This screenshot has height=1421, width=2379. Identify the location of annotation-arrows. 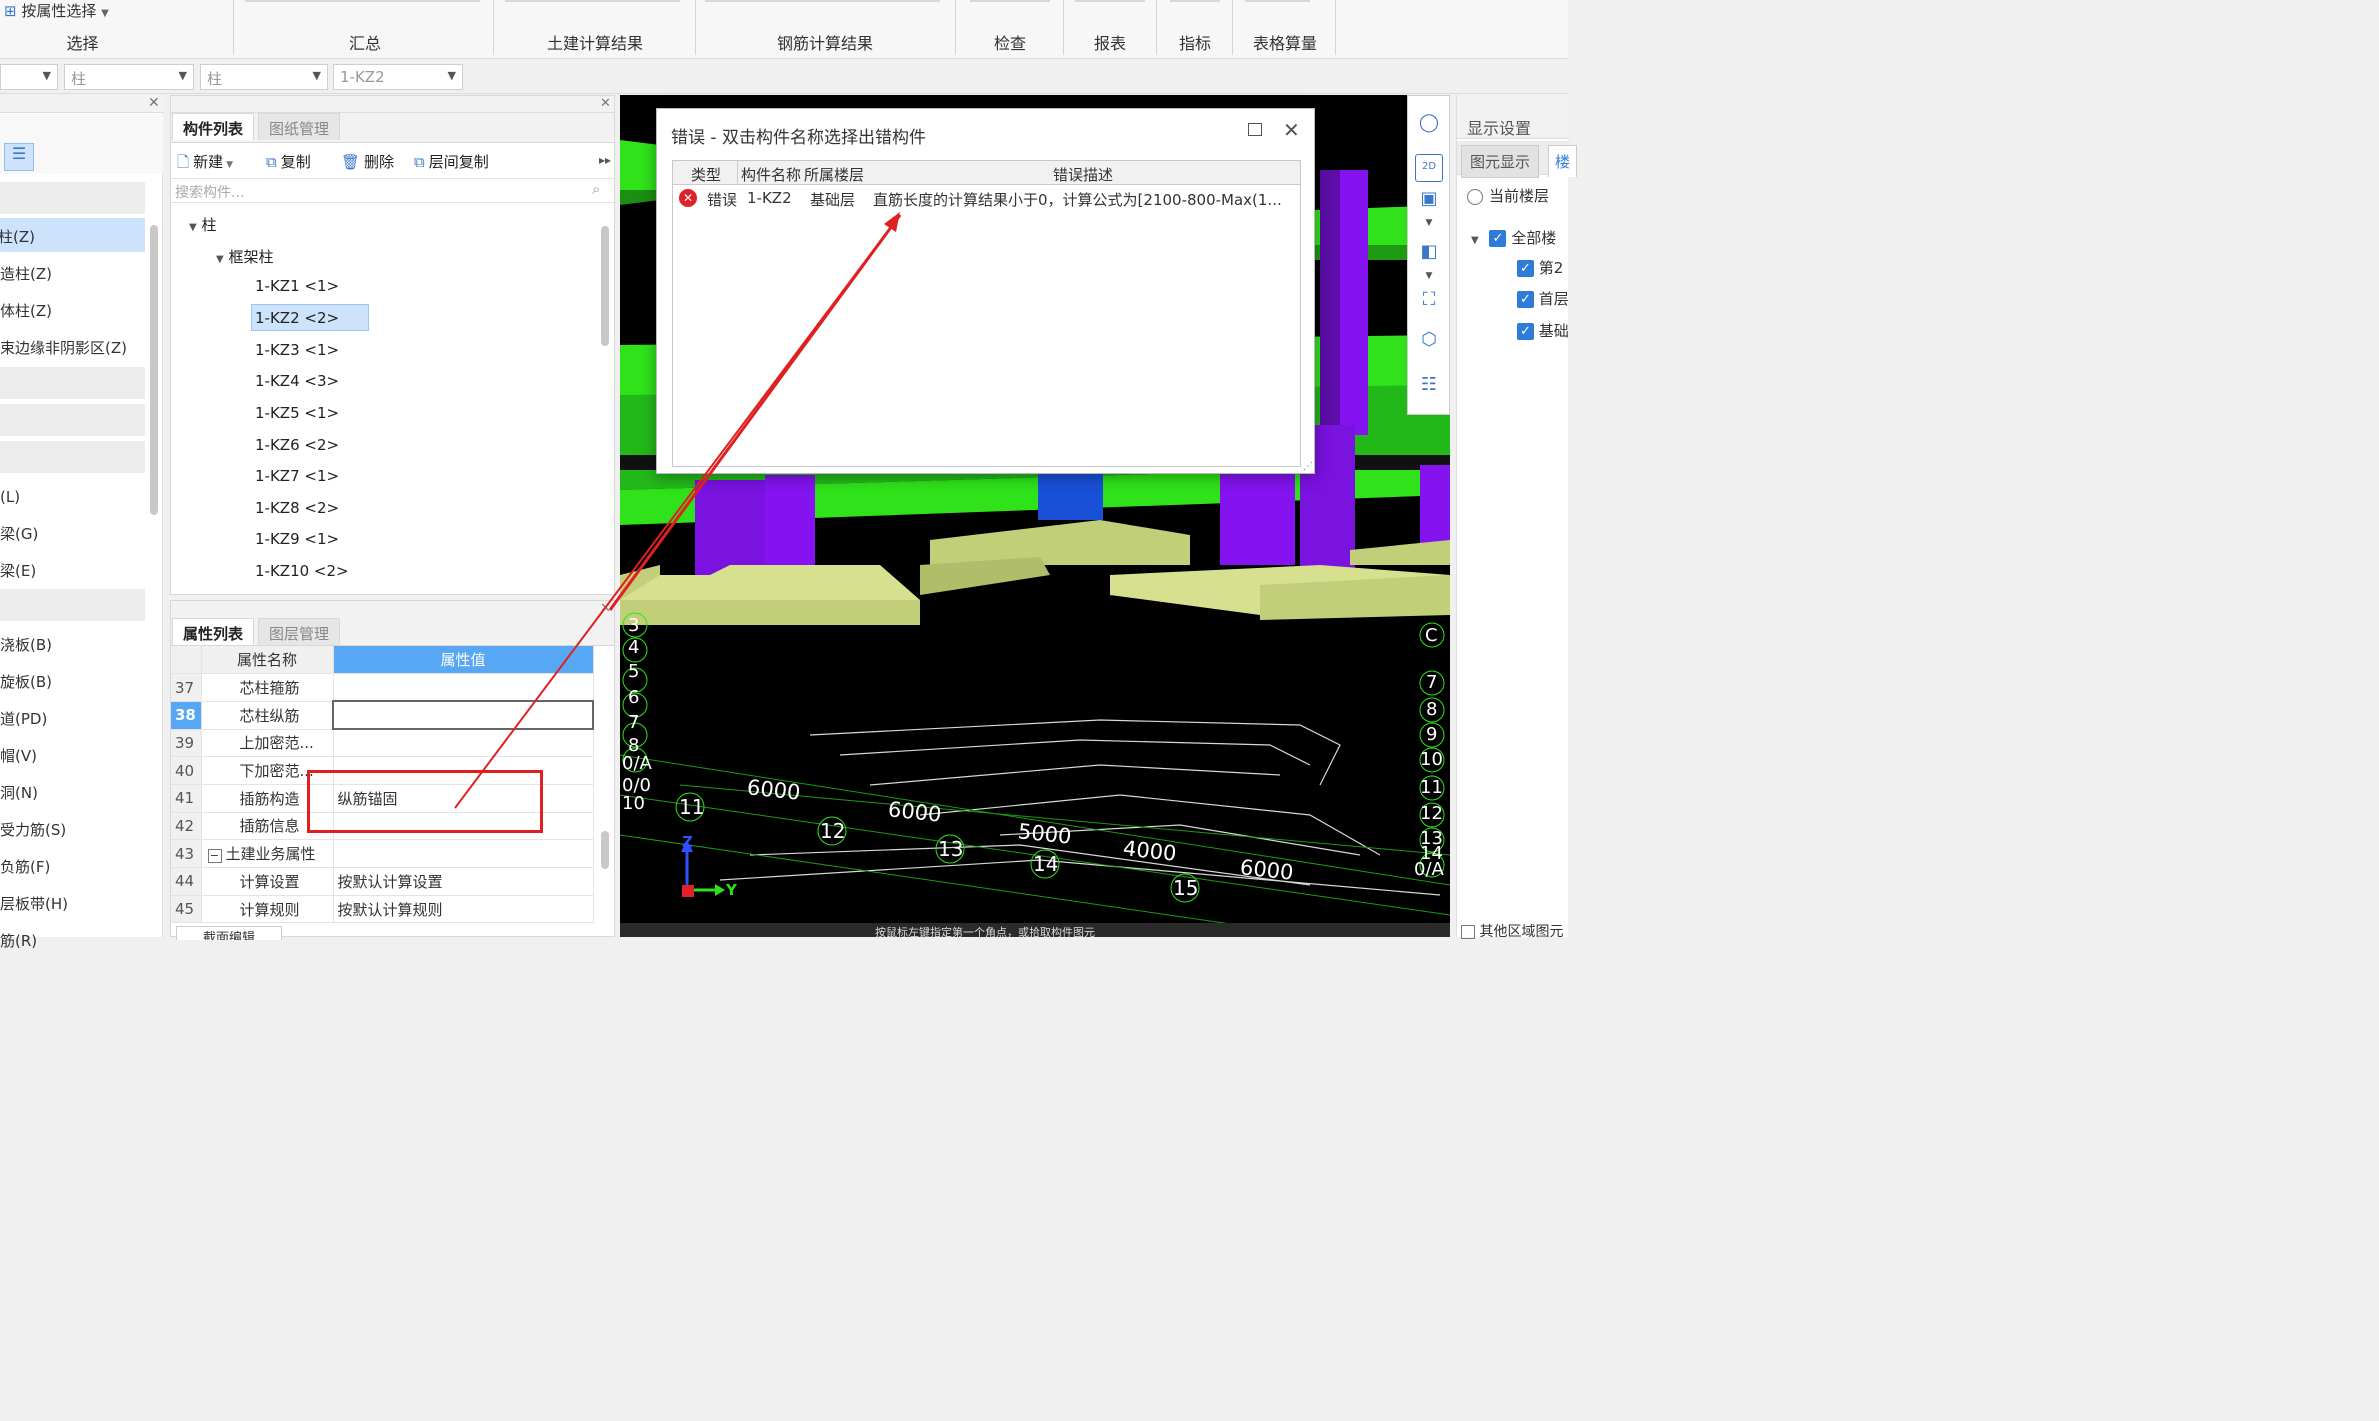
(678, 510).